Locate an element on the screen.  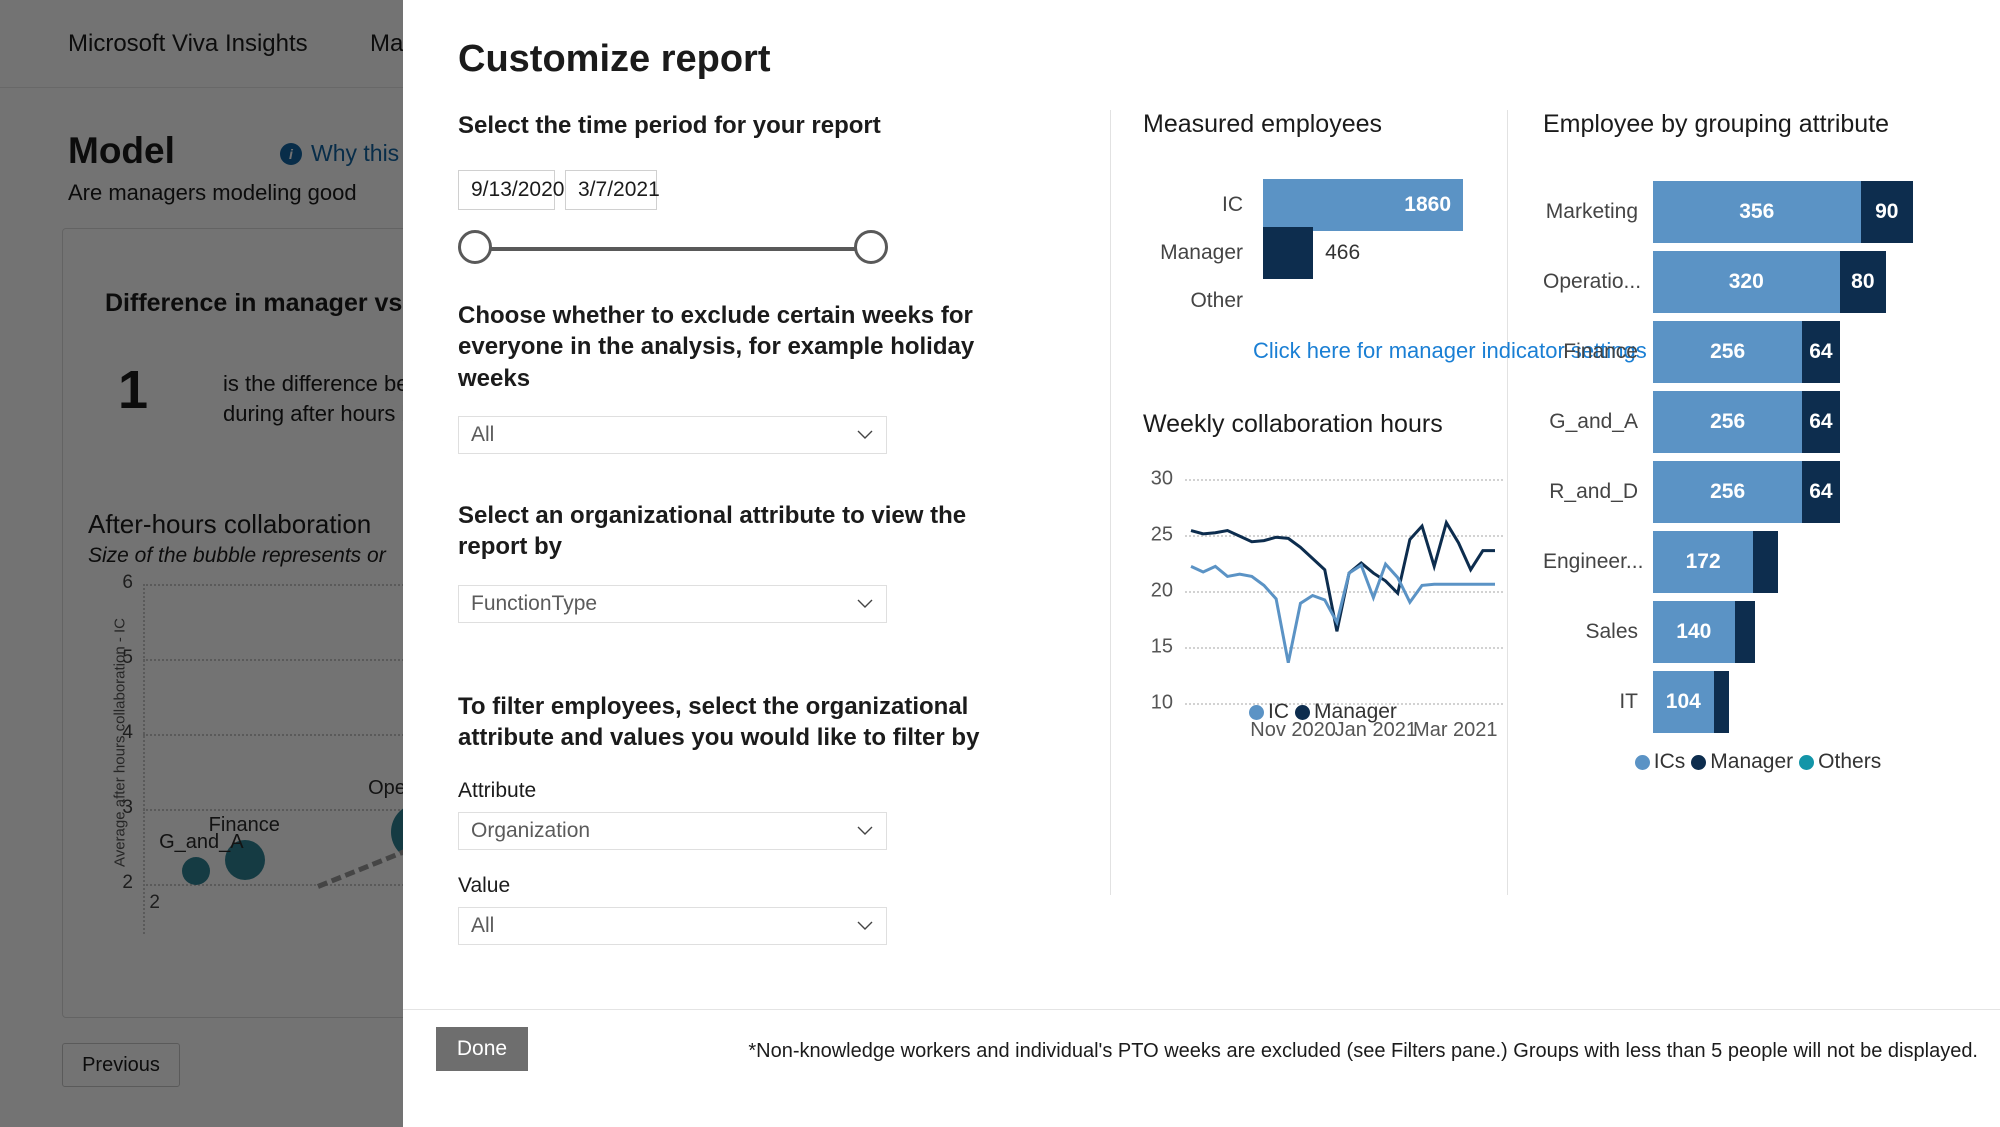
grouping-row: Marketing 356 90 is located at coordinates (1758, 212).